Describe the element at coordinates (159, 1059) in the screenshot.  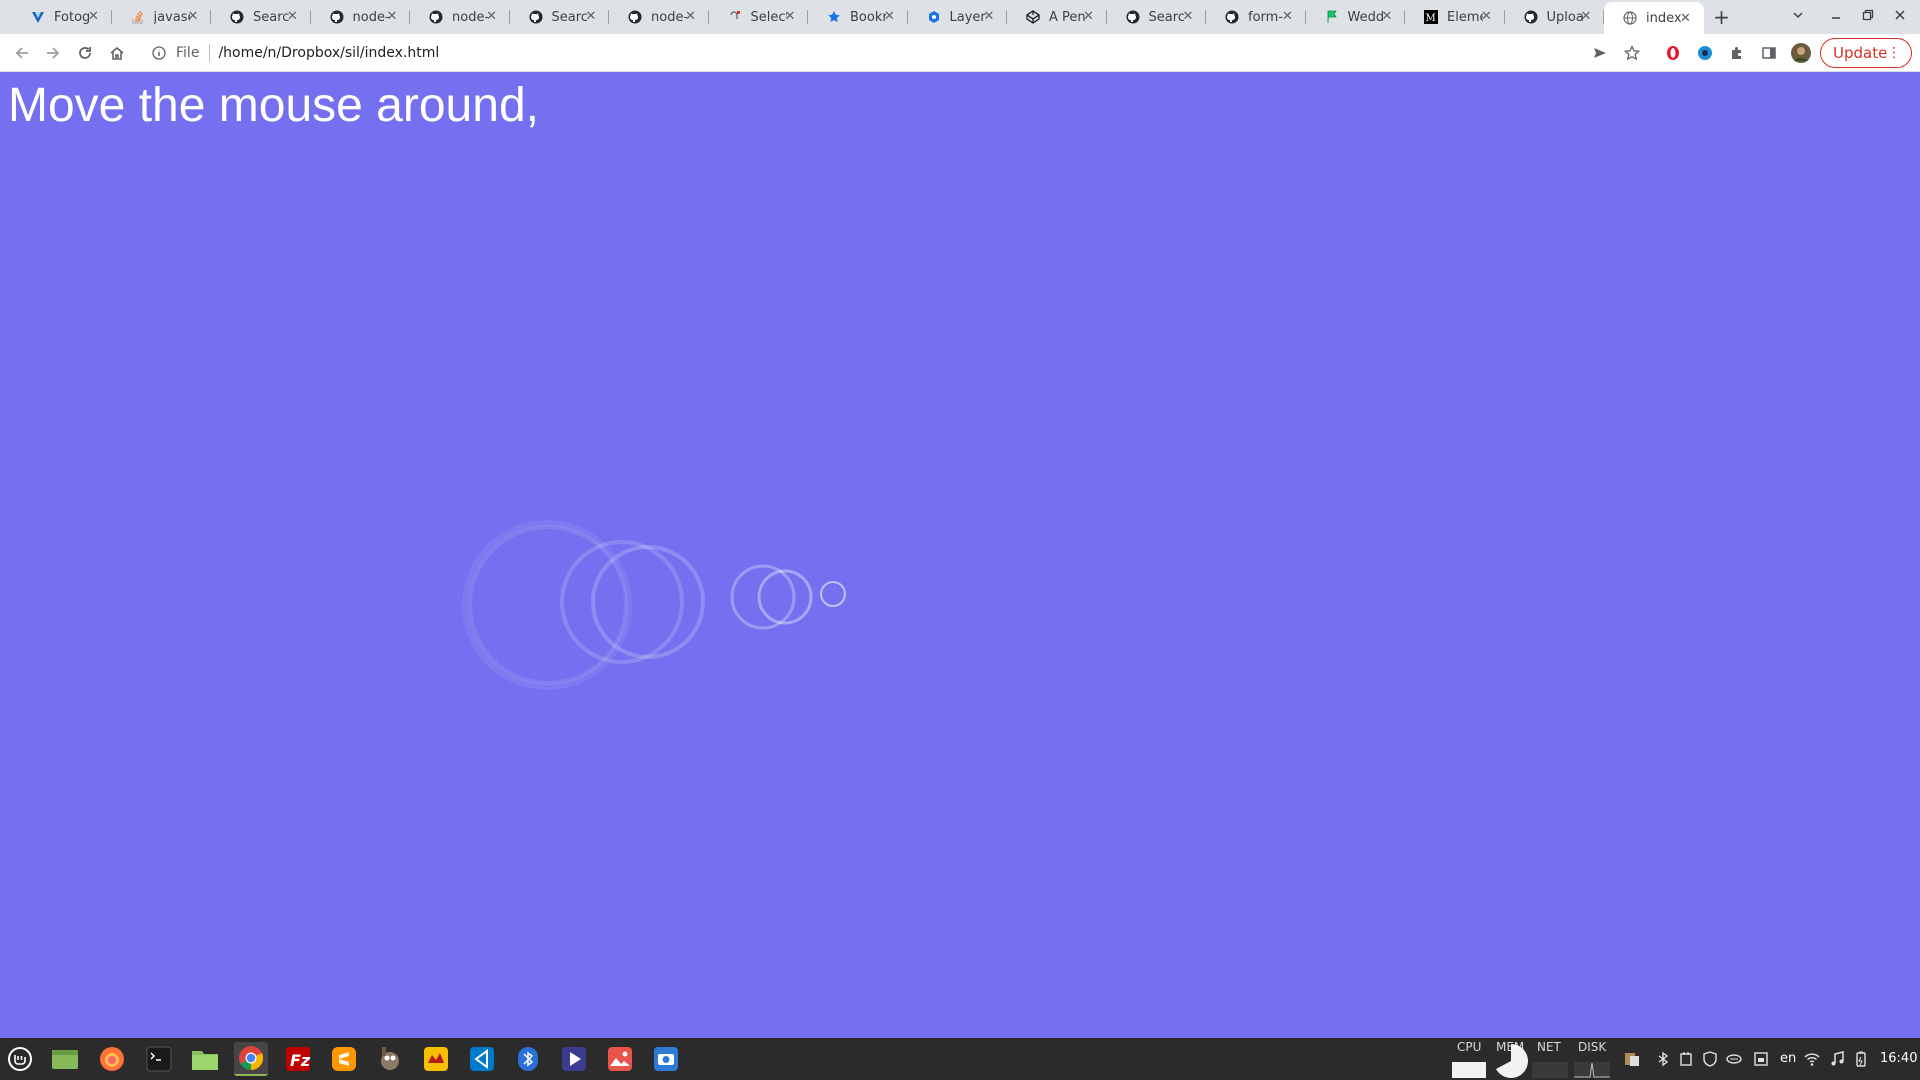
I see `terminal-launcher` at that location.